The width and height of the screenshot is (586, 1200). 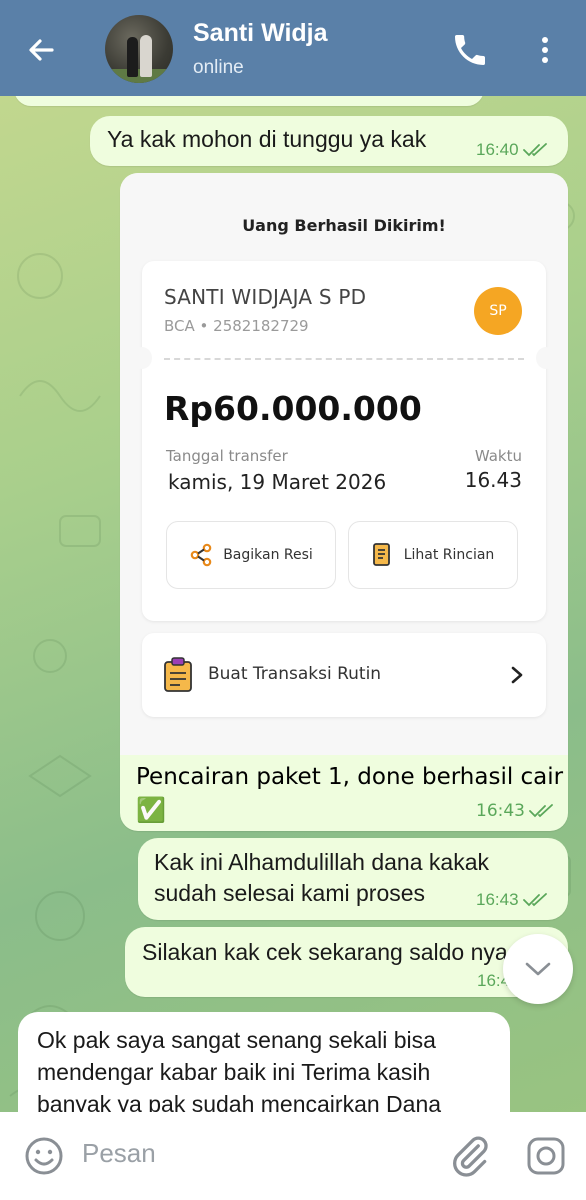 What do you see at coordinates (498, 456) in the screenshot?
I see `time-label: Waktu` at bounding box center [498, 456].